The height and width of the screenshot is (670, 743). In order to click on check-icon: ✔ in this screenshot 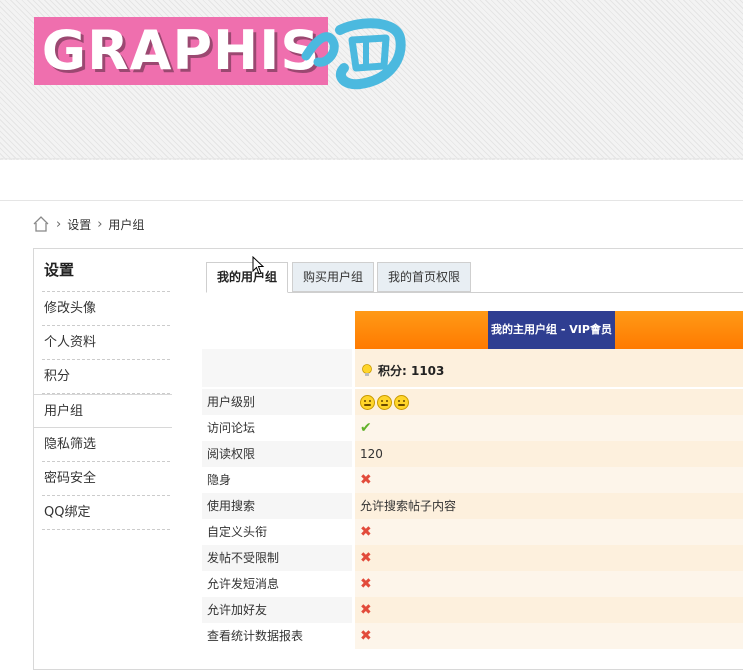, I will do `click(366, 428)`.